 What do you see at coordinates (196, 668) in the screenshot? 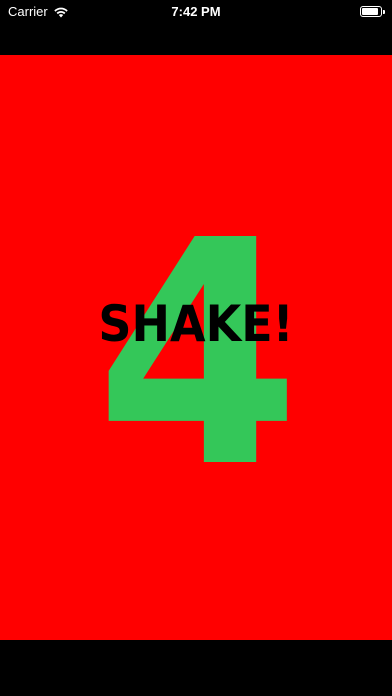
I see `bottom-bar` at bounding box center [196, 668].